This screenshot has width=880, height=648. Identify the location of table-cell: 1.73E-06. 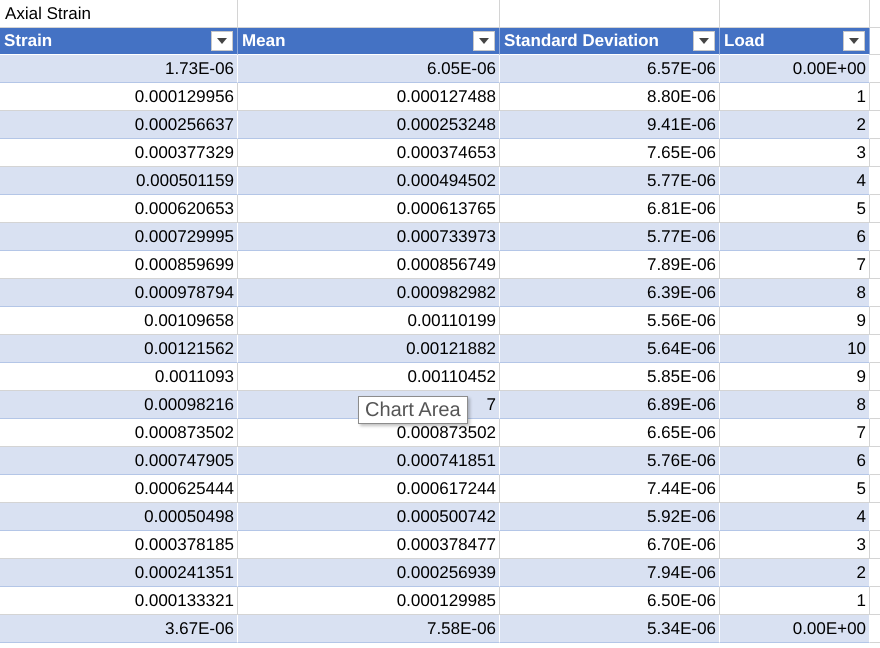
(119, 69).